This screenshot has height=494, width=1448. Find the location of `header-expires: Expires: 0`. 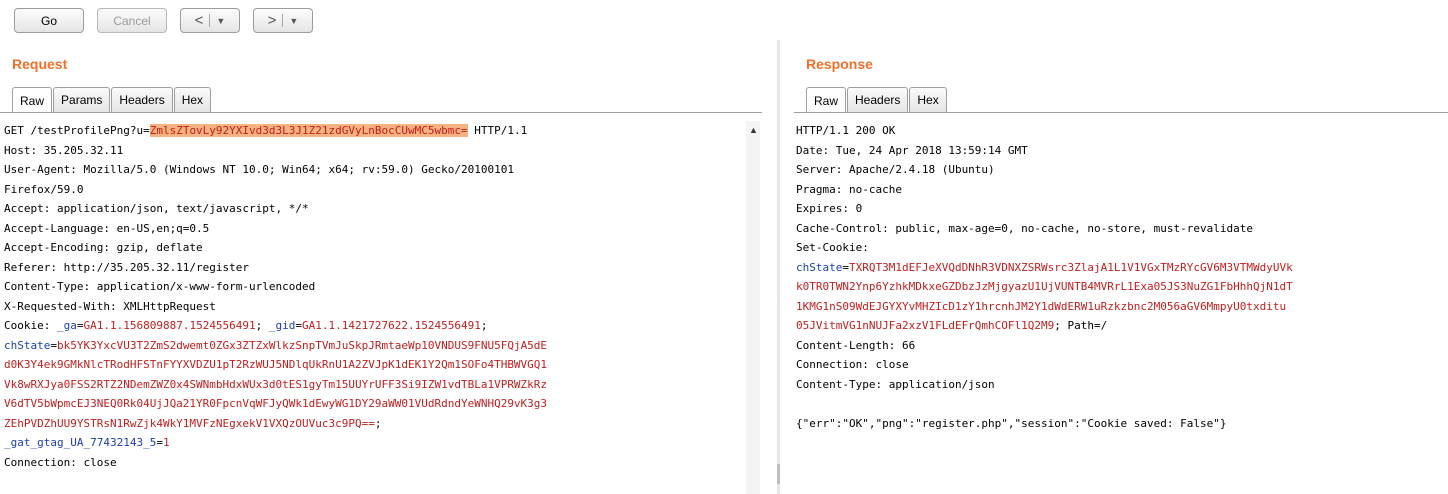

header-expires: Expires: 0 is located at coordinates (829, 208).